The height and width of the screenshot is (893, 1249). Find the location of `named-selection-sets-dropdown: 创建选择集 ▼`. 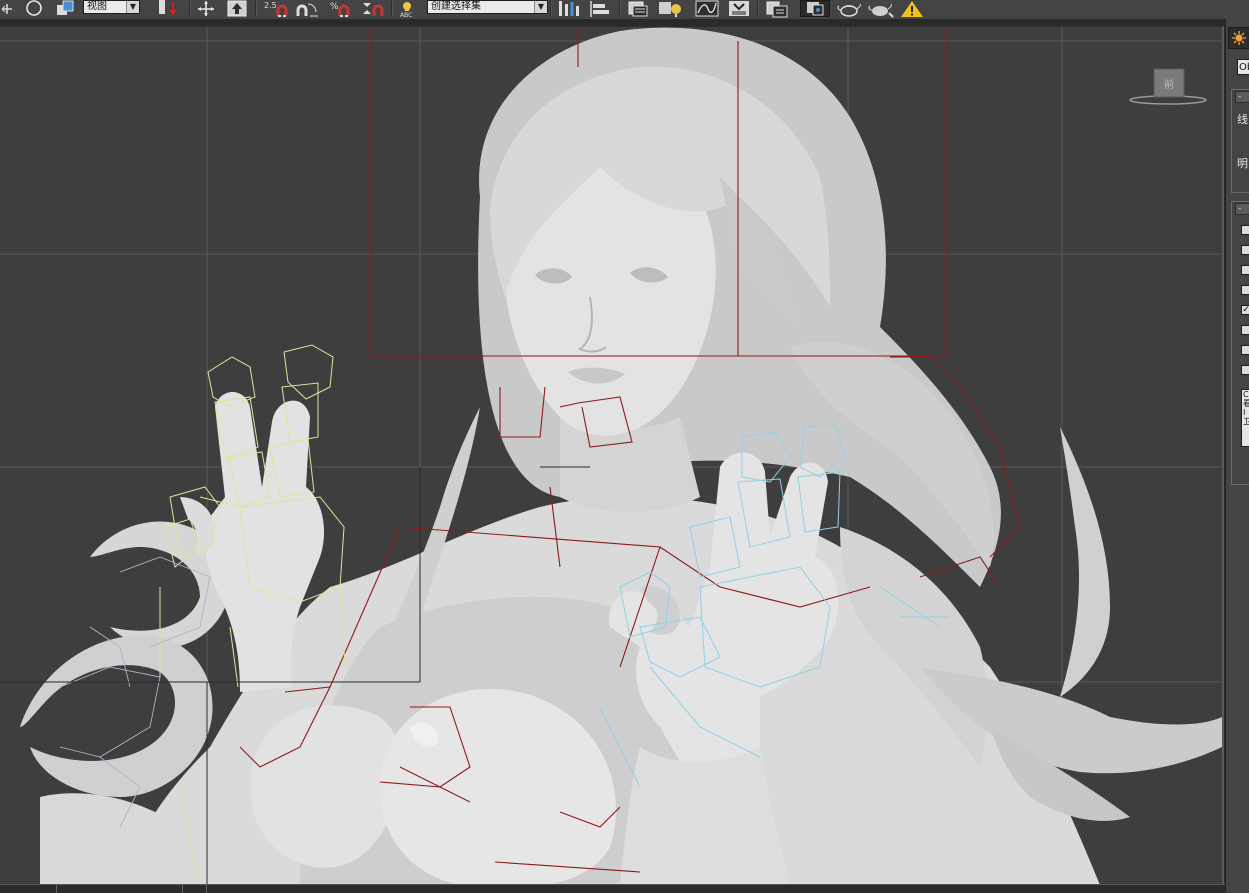

named-selection-sets-dropdown: 创建选择集 ▼ is located at coordinates (487, 7).